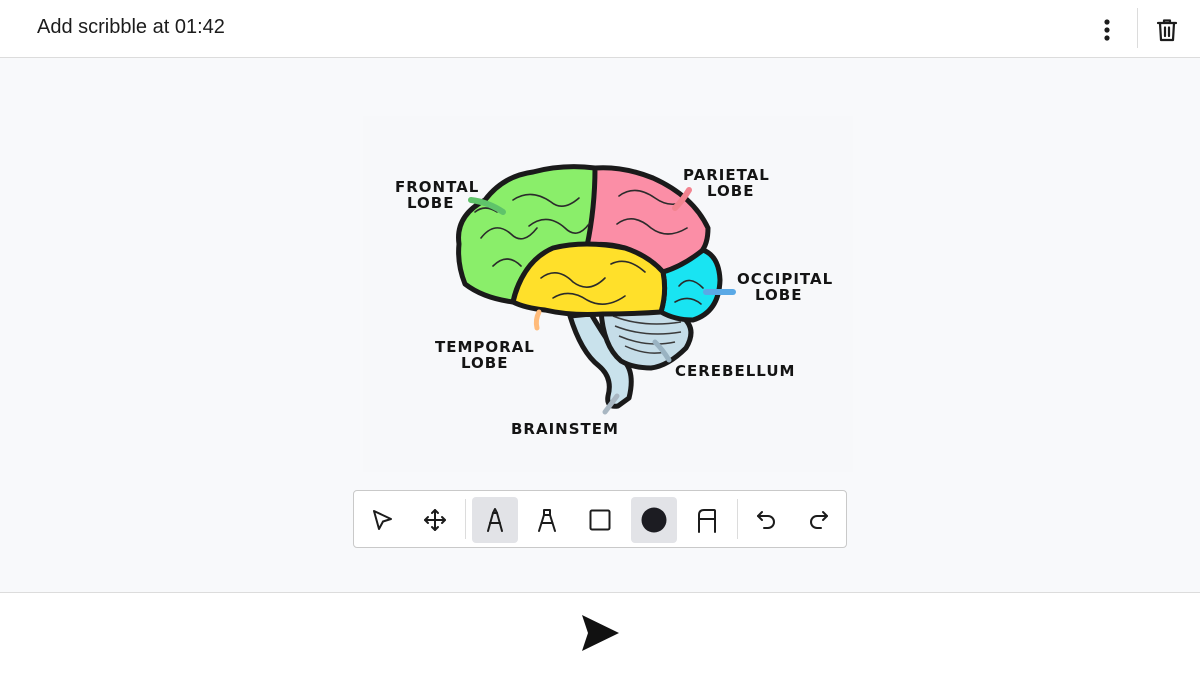  I want to click on pointer-arrow-icon, so click(382, 520).